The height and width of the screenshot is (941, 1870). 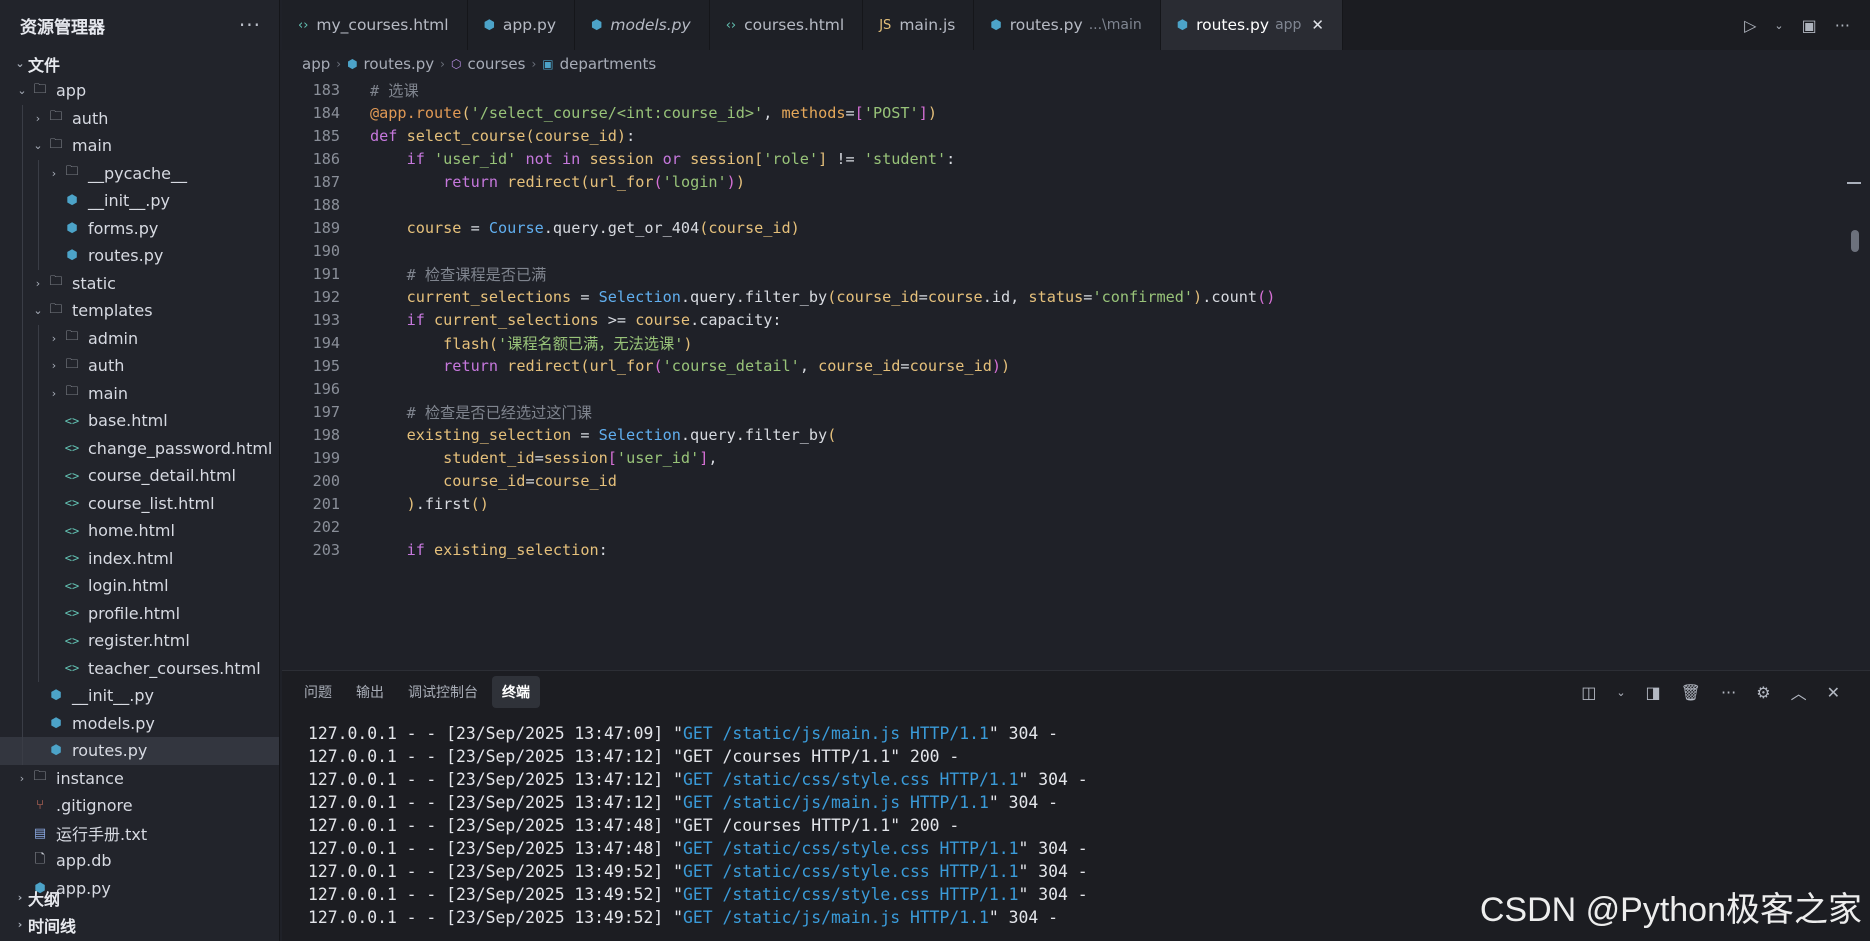 What do you see at coordinates (72, 503) in the screenshot?
I see `html-file-icon: <>` at bounding box center [72, 503].